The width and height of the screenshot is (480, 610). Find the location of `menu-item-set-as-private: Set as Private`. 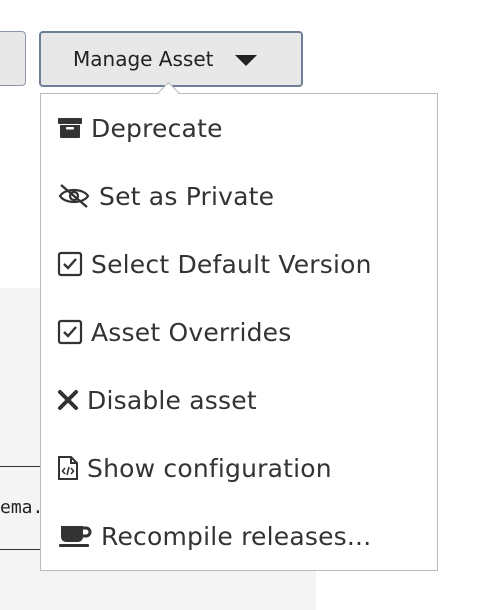

menu-item-set-as-private: Set as Private is located at coordinates (239, 196).